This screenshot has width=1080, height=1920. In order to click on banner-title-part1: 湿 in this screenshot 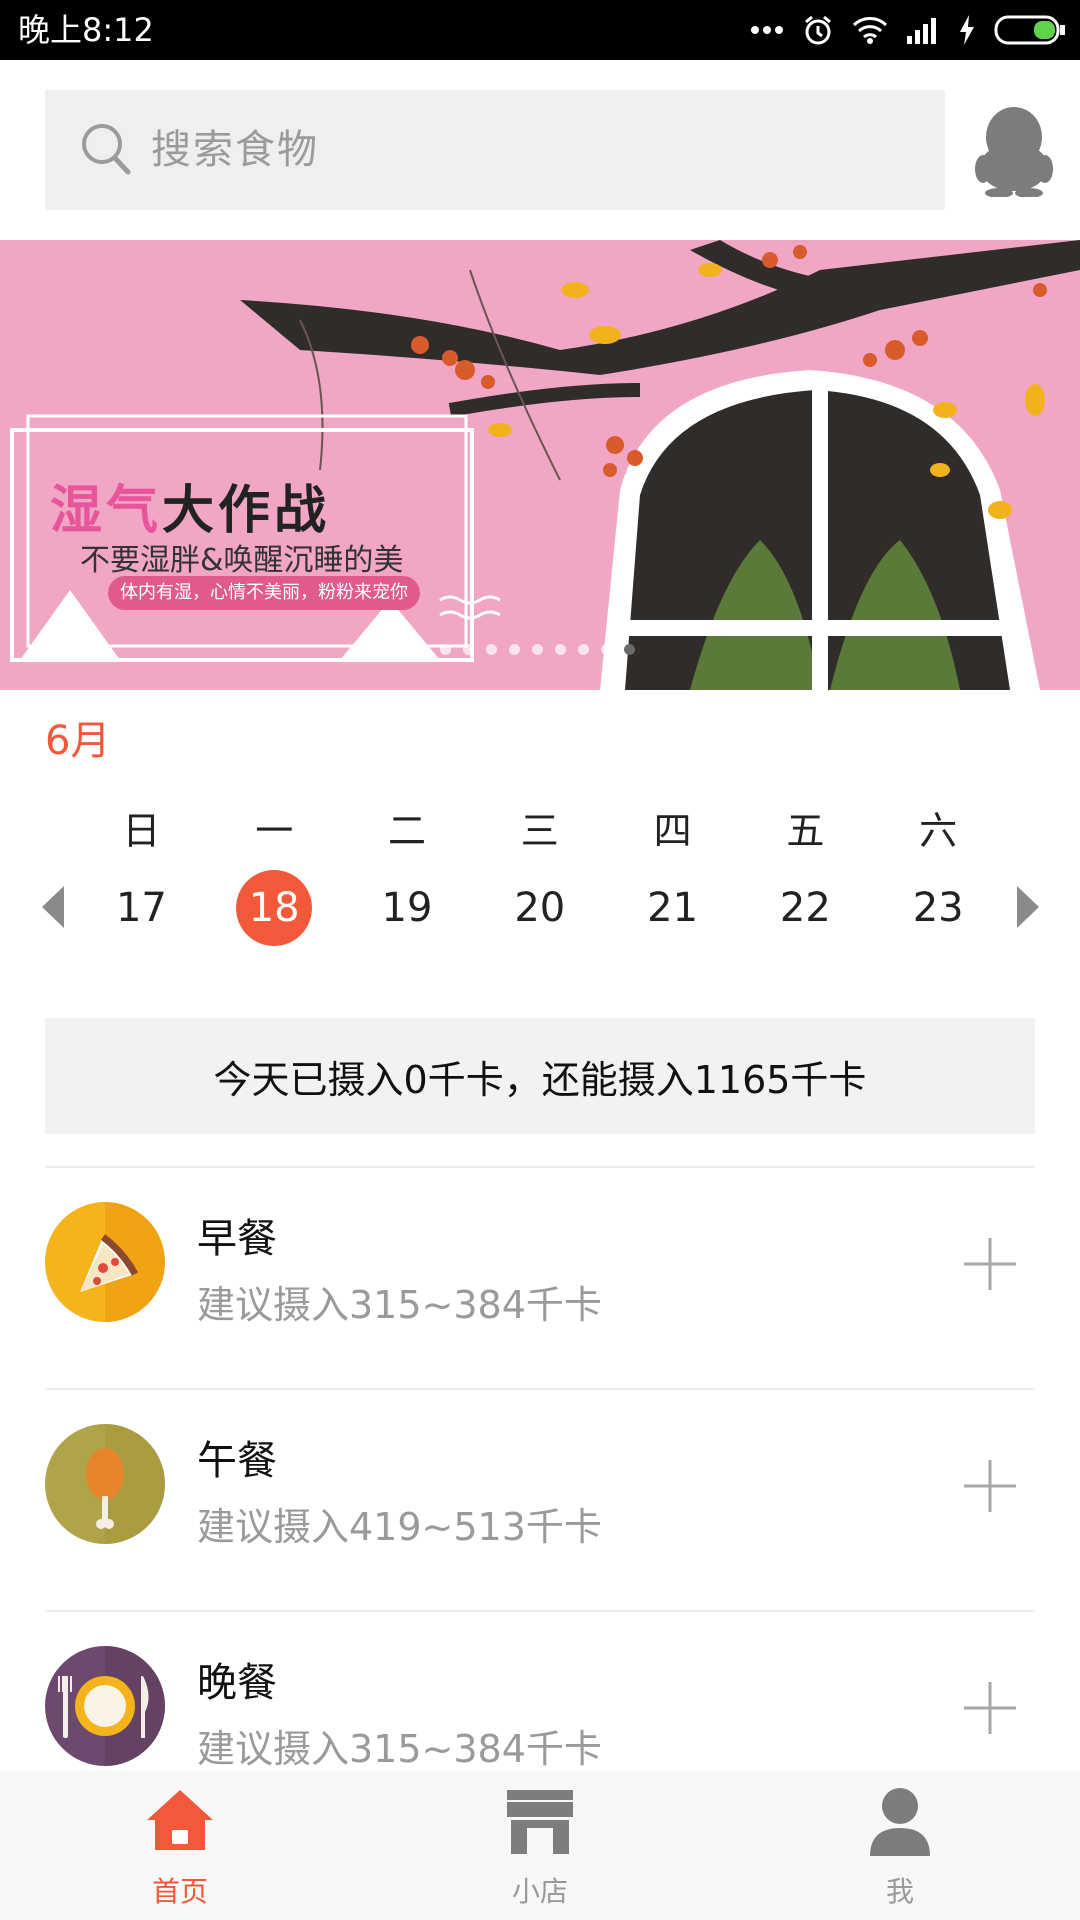, I will do `click(78, 511)`.